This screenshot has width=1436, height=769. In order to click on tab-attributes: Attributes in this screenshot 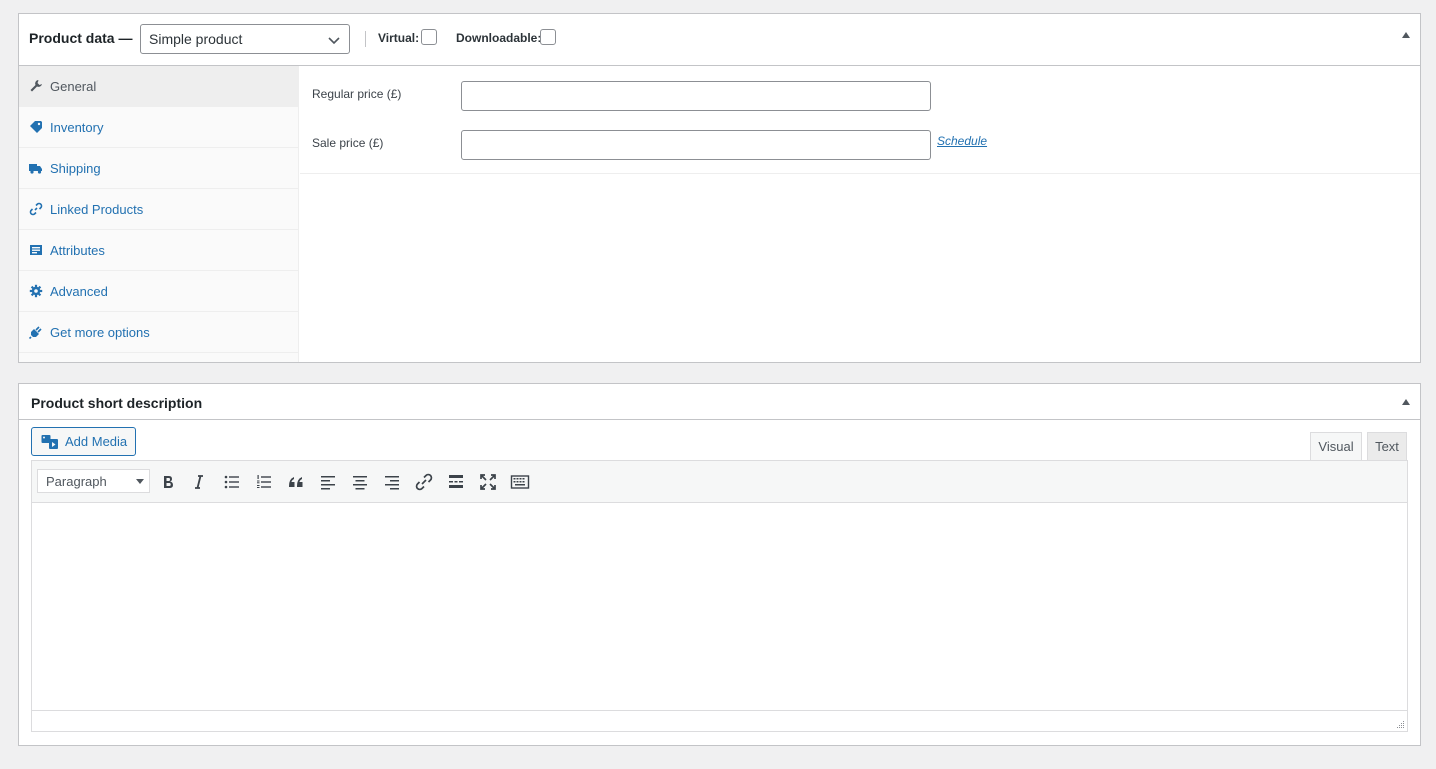, I will do `click(158, 250)`.